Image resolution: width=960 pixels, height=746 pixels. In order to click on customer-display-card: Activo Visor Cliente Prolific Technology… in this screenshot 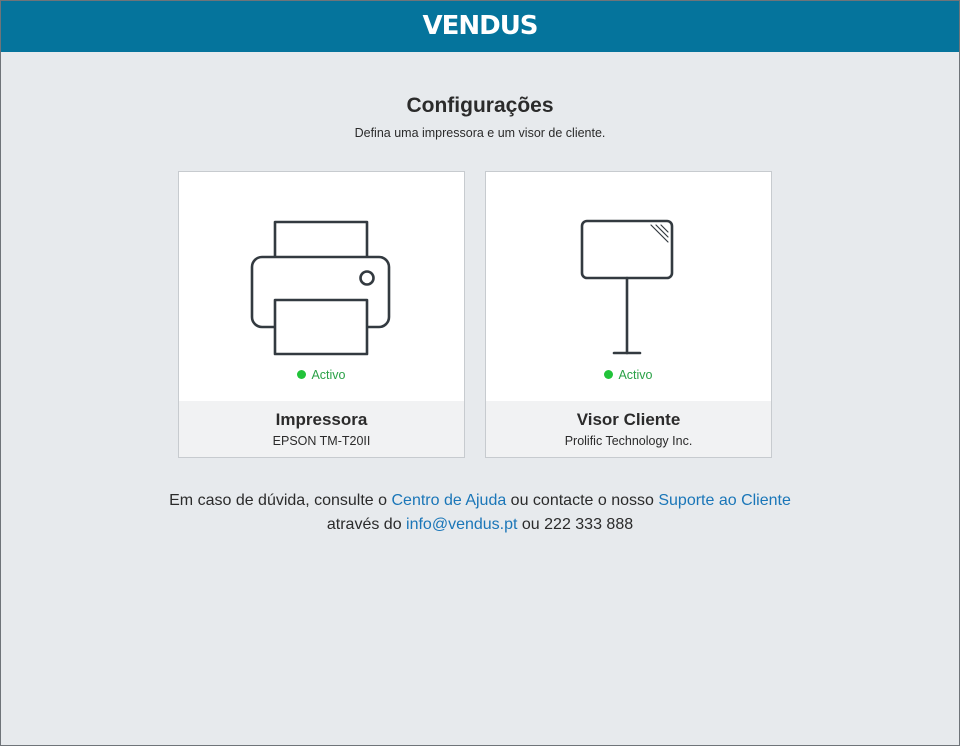, I will do `click(628, 314)`.